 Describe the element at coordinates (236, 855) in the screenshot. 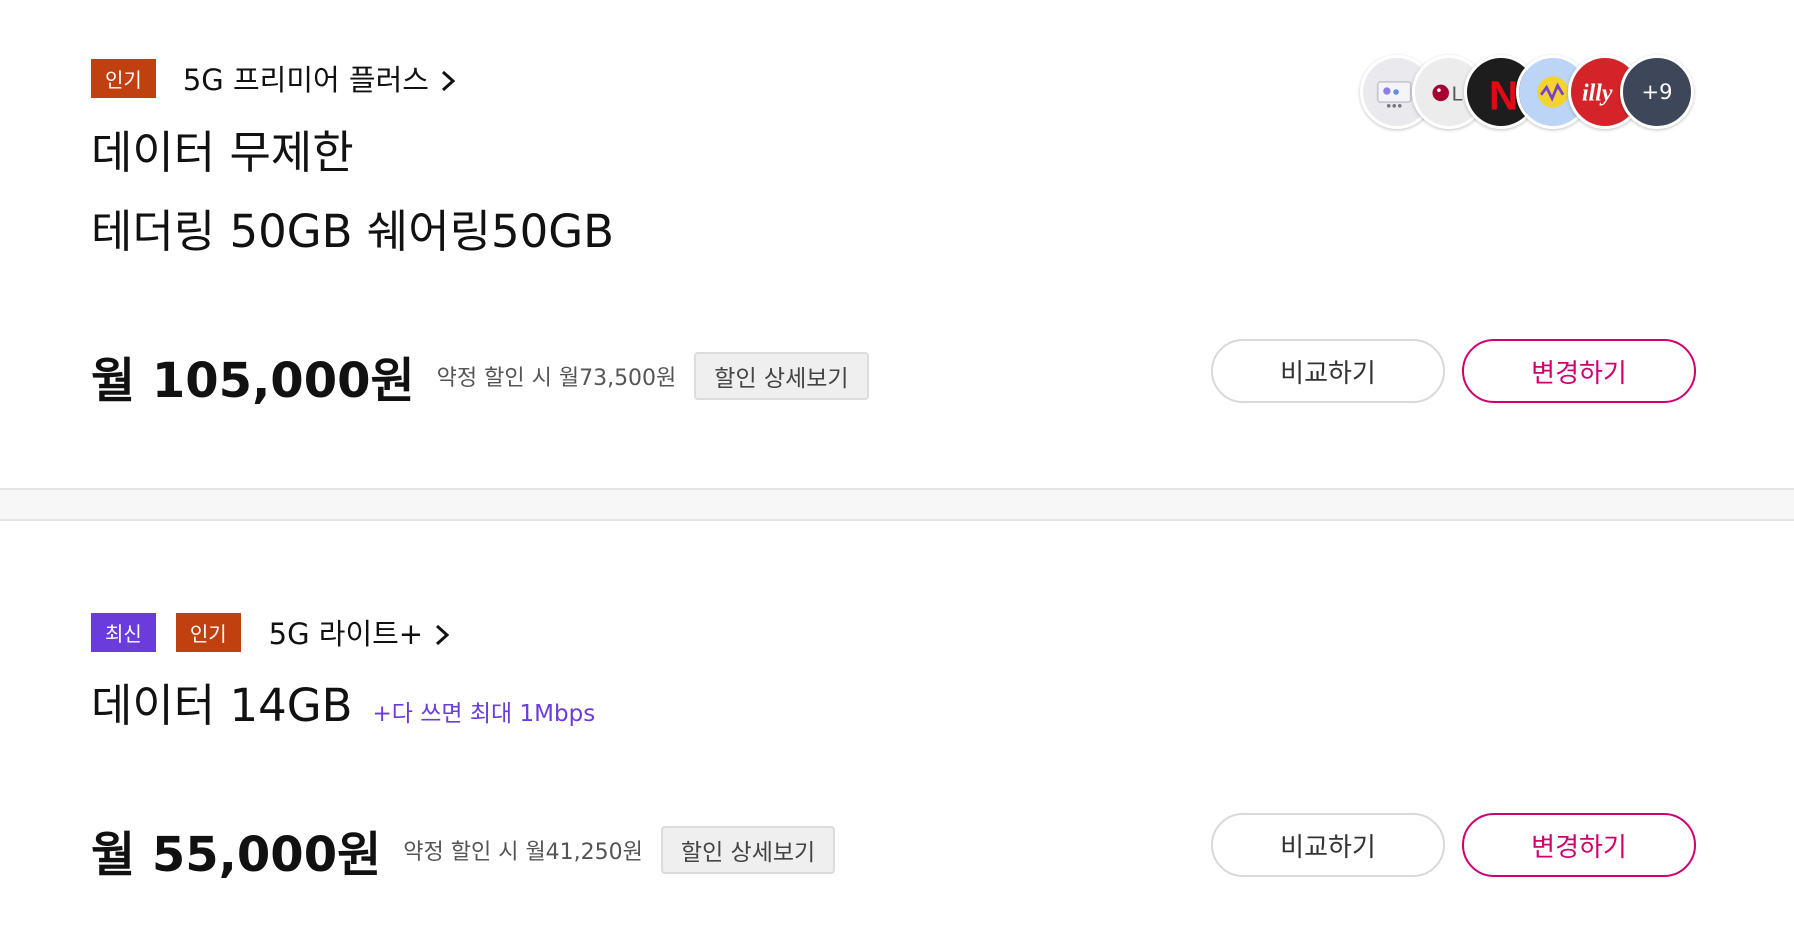

I see `monthly-price: 월 55,000원` at that location.